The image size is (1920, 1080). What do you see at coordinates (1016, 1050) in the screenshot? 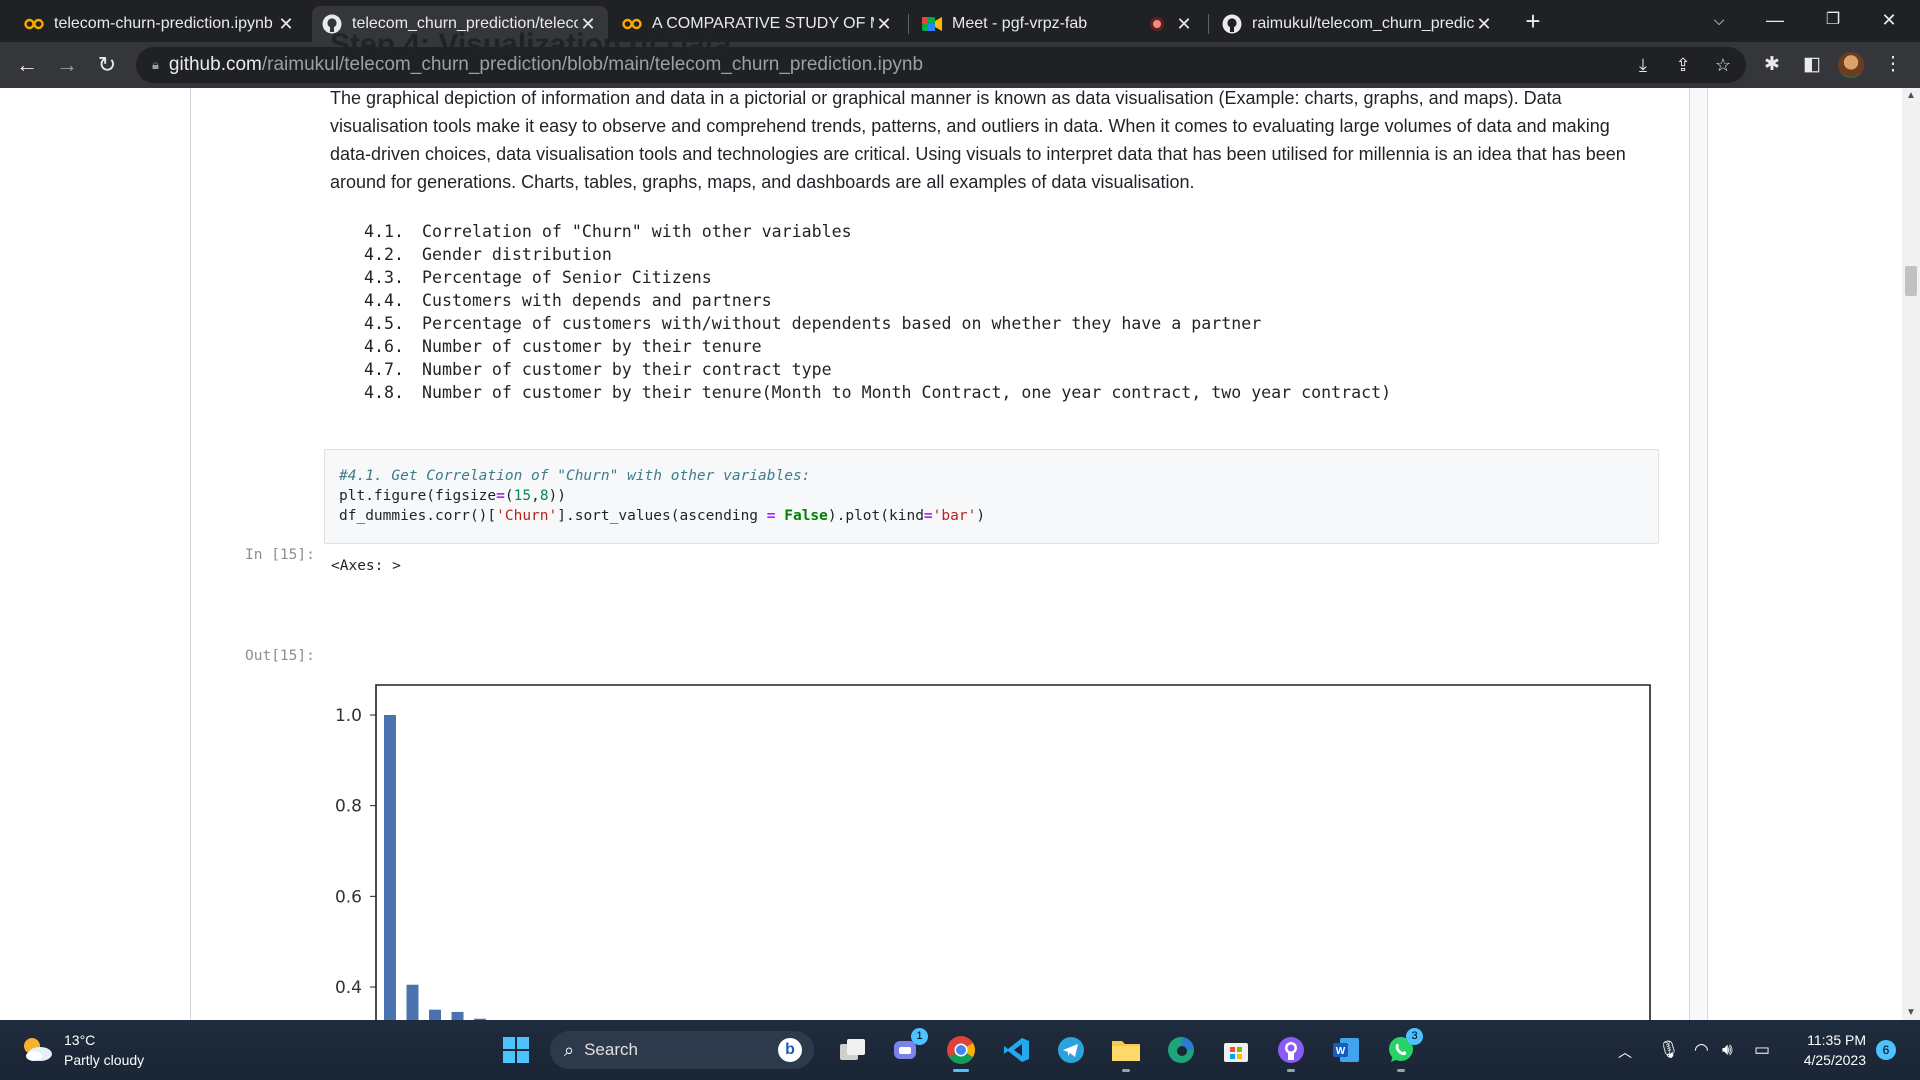
I see `vscode-taskbar-button` at bounding box center [1016, 1050].